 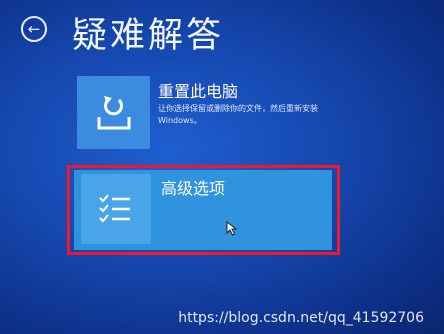 I want to click on advanced-options-title: 高级选项, so click(x=193, y=188).